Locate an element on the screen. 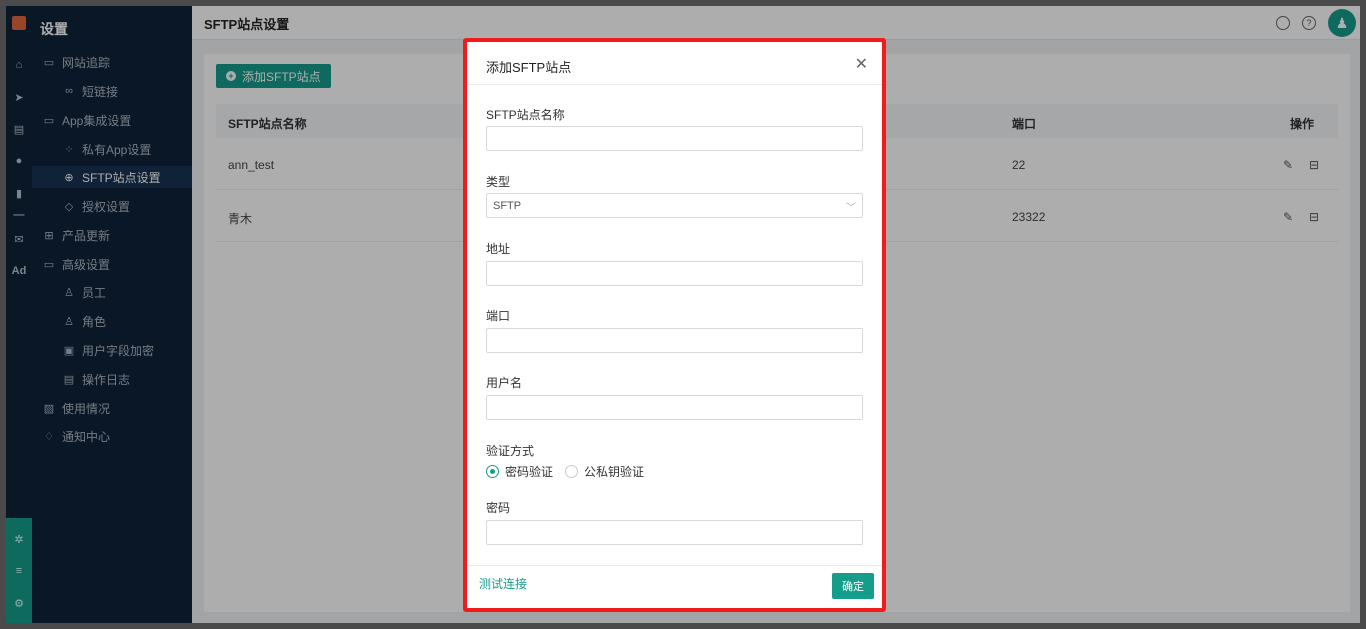 The image size is (1366, 629). auth-label: 验证方式 is located at coordinates (510, 451).